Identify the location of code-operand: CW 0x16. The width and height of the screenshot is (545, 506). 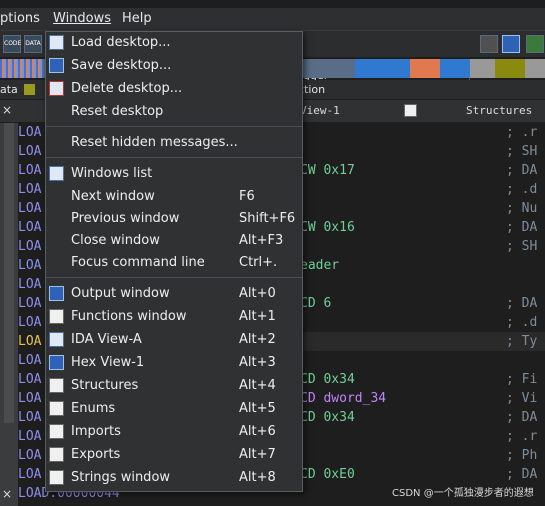
(327, 227).